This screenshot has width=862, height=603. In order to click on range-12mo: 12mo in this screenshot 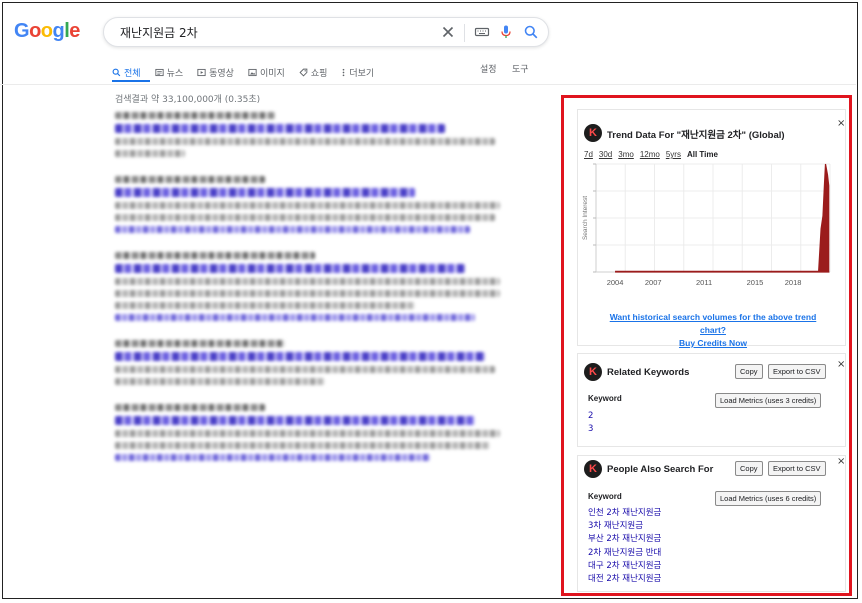, I will do `click(650, 154)`.